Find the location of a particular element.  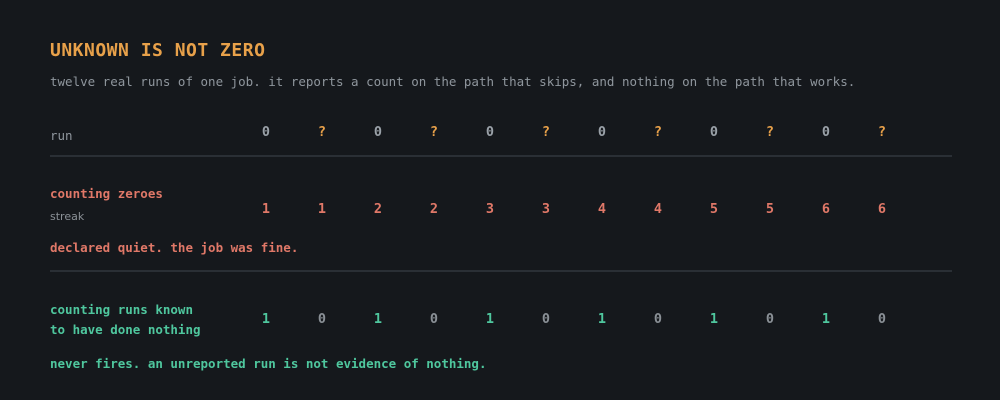

known-cell-7: 1 is located at coordinates (602, 319).